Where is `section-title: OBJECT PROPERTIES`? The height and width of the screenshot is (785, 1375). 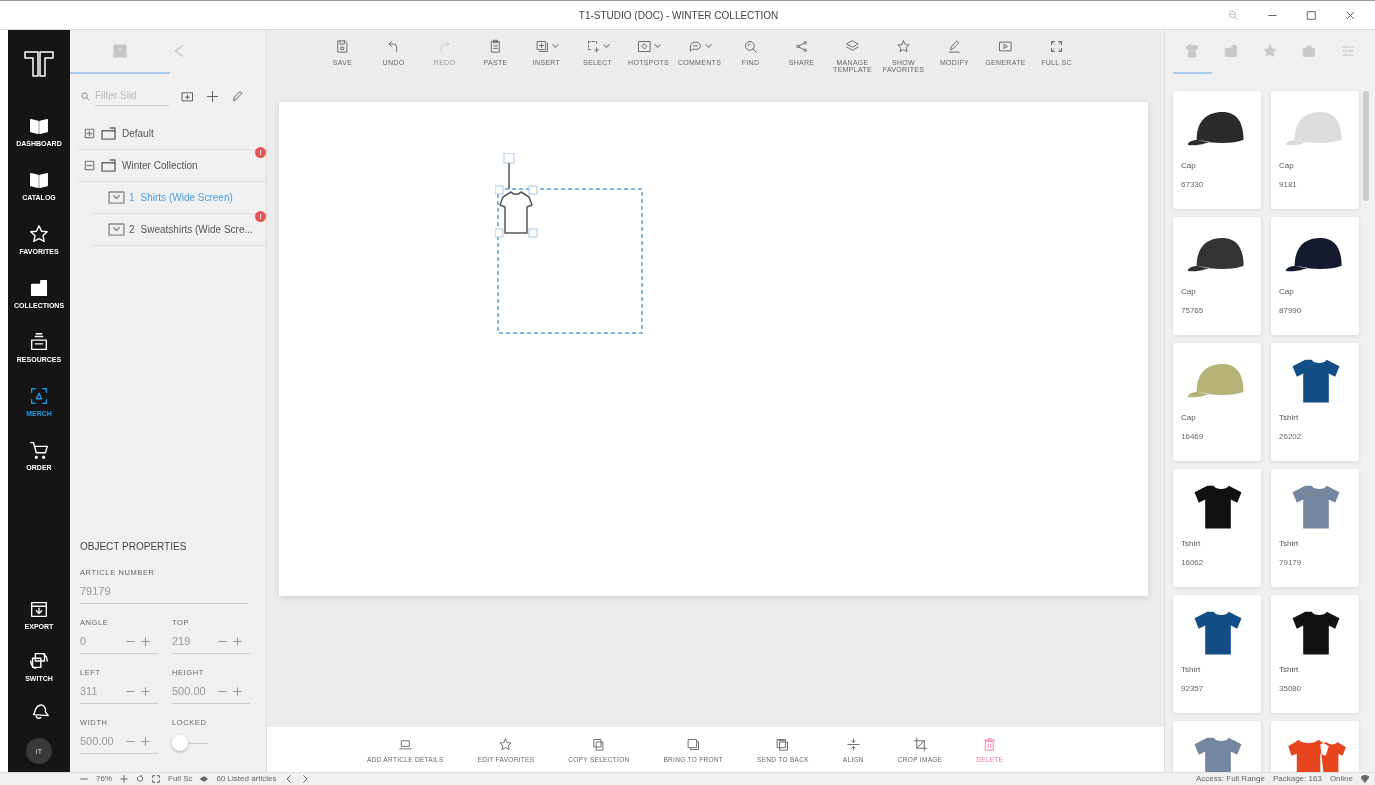 section-title: OBJECT PROPERTIES is located at coordinates (134, 546).